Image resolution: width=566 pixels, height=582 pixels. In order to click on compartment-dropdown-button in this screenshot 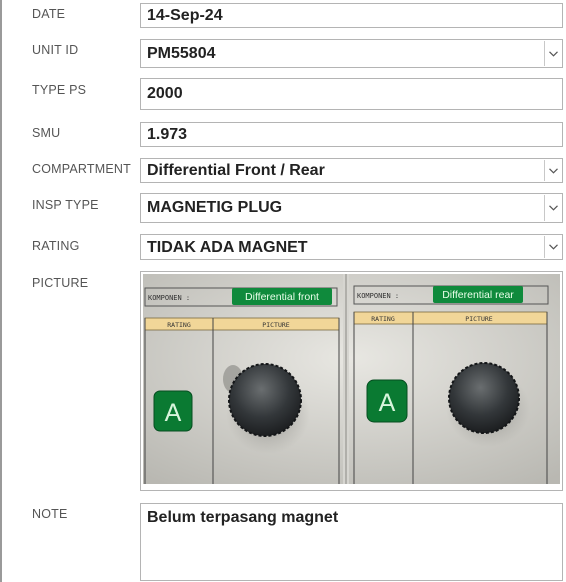, I will do `click(552, 170)`.